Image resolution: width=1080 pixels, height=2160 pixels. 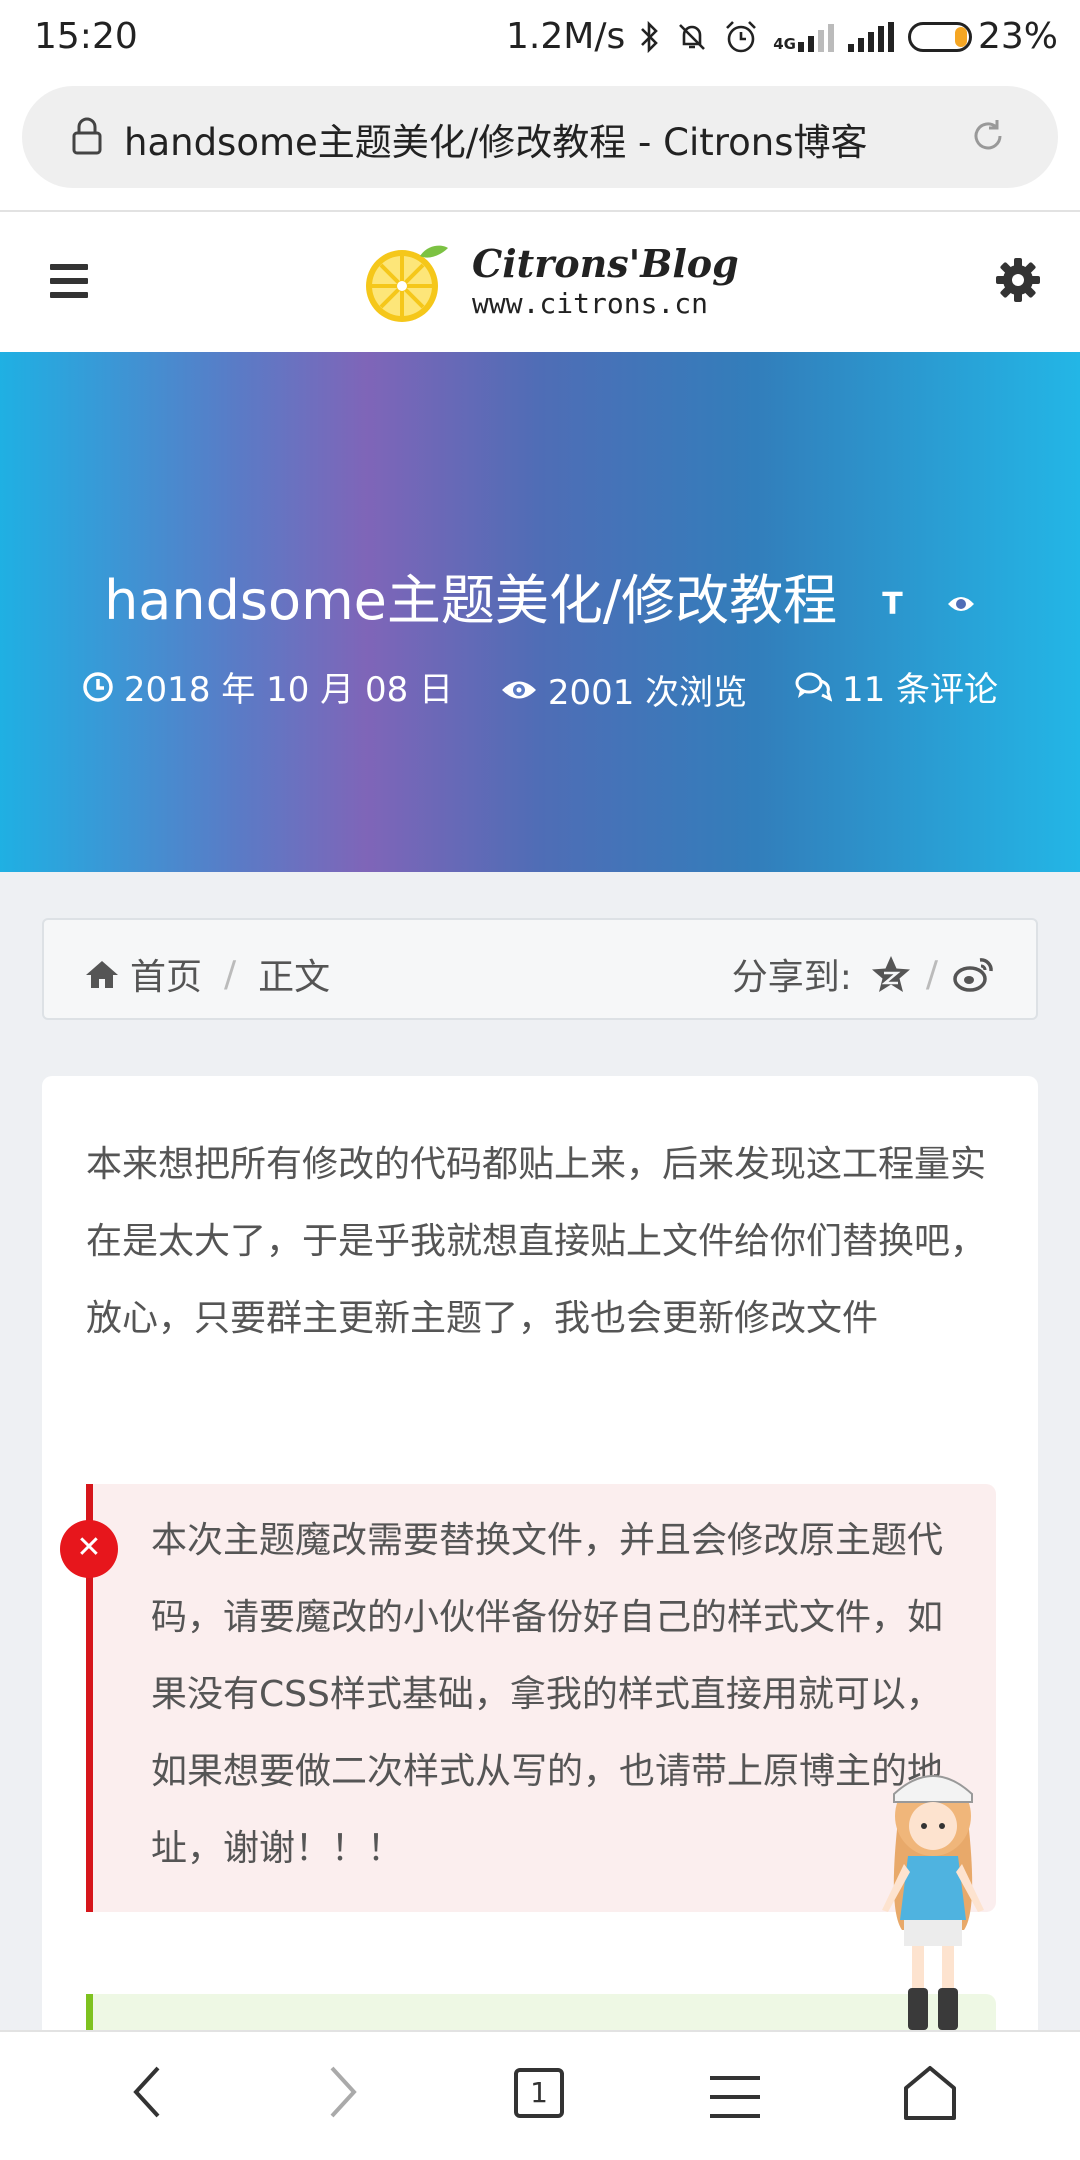 I want to click on tabs-icon: 1, so click(x=539, y=2093).